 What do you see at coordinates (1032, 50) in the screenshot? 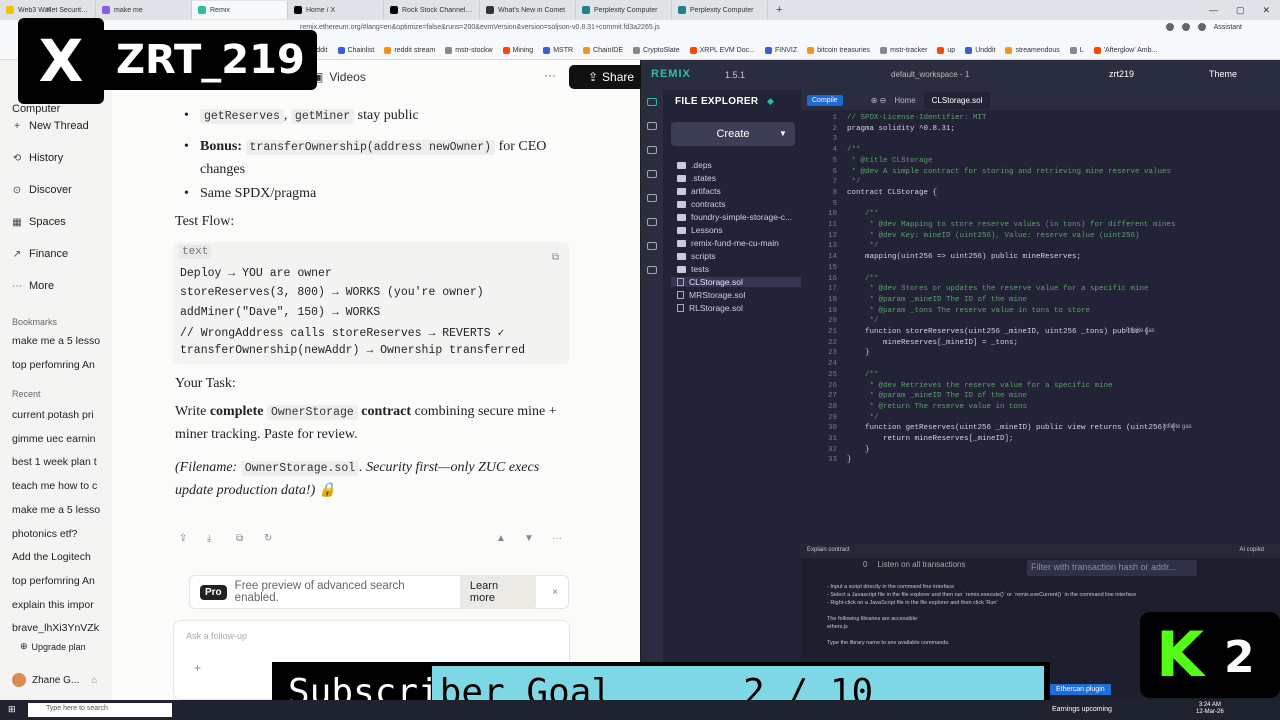
I see `bookmark-item: streamendous` at bounding box center [1032, 50].